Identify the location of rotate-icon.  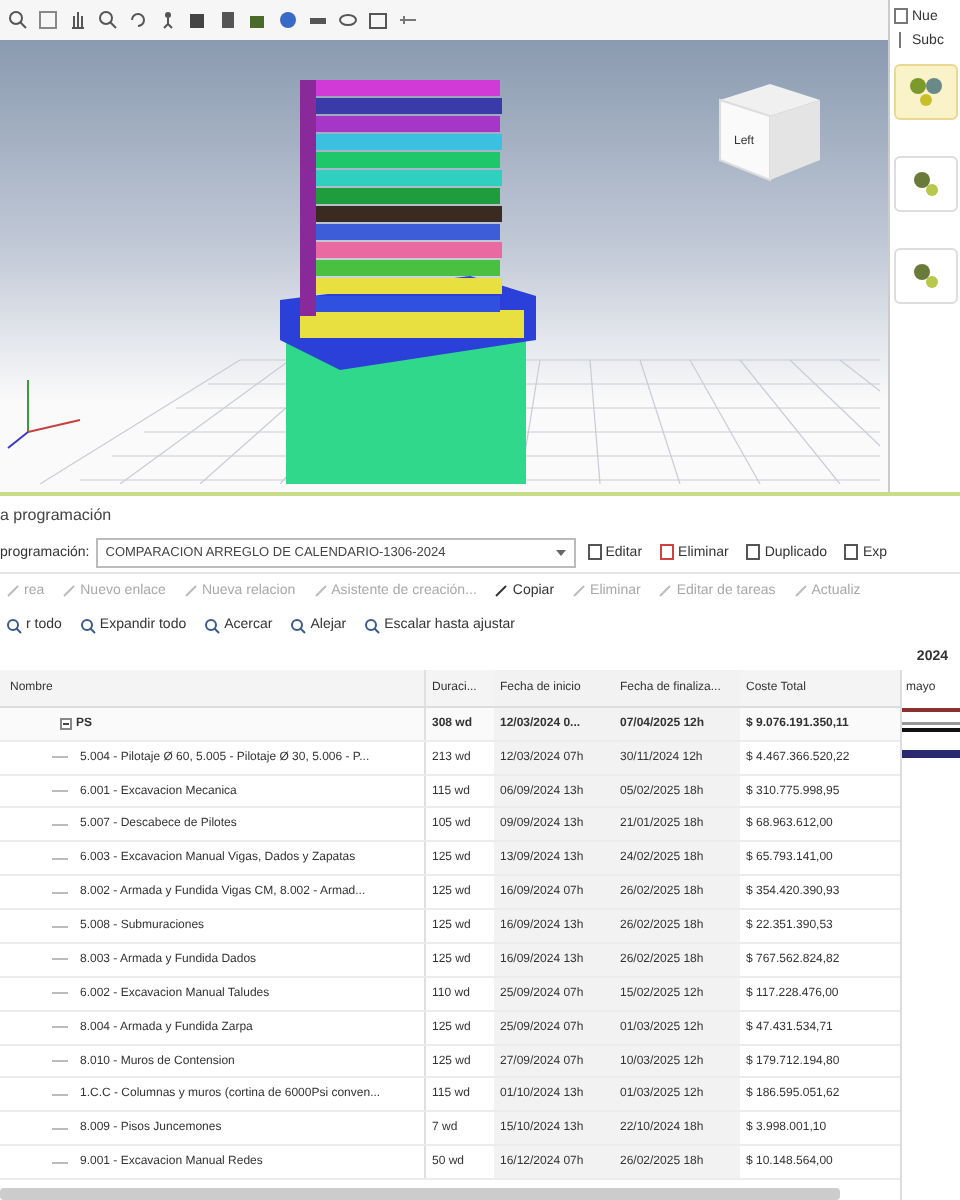
(138, 20).